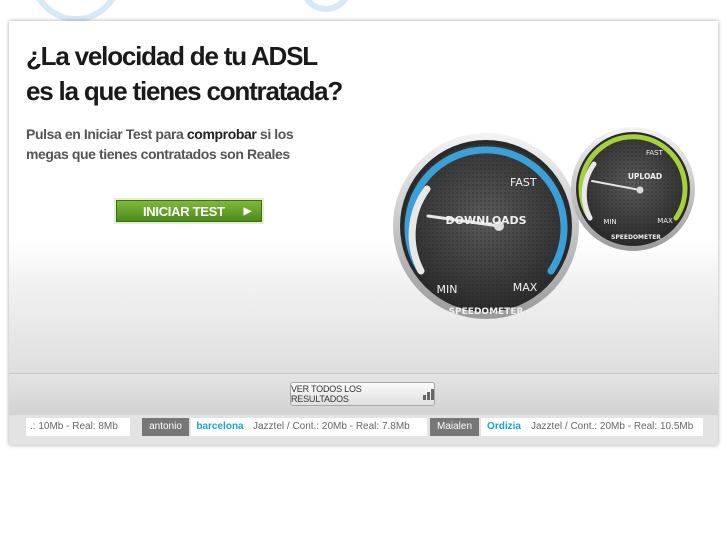 This screenshot has width=727, height=545. What do you see at coordinates (221, 134) in the screenshot?
I see `description-emphasis: comprobar` at bounding box center [221, 134].